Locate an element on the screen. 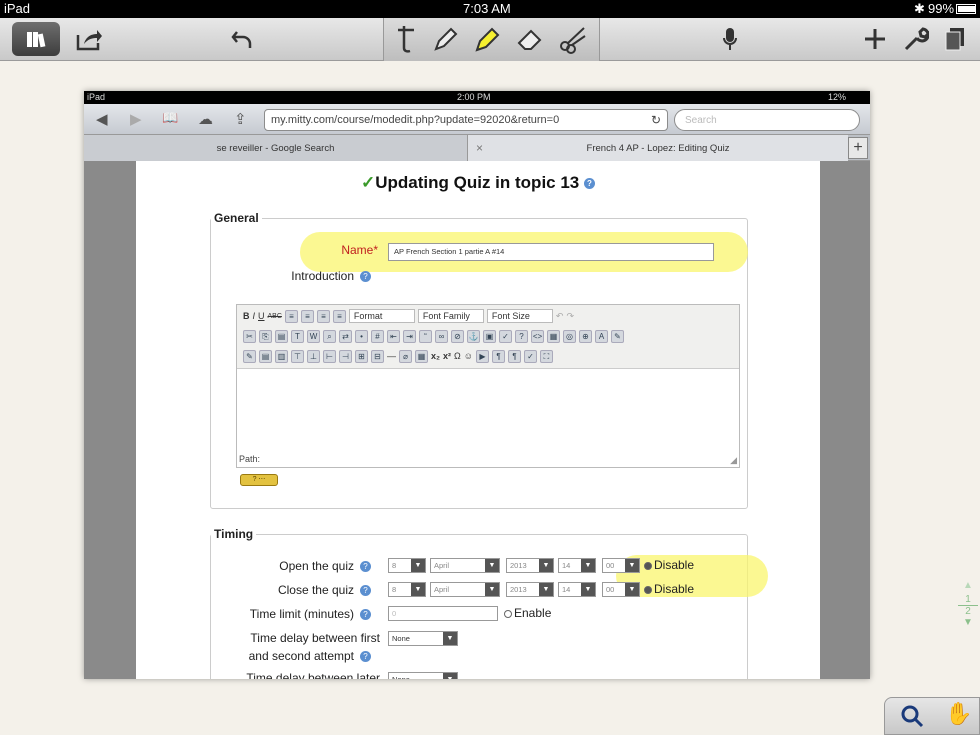 The width and height of the screenshot is (980, 735). strikethrough-icon: ABC is located at coordinates (275, 316).